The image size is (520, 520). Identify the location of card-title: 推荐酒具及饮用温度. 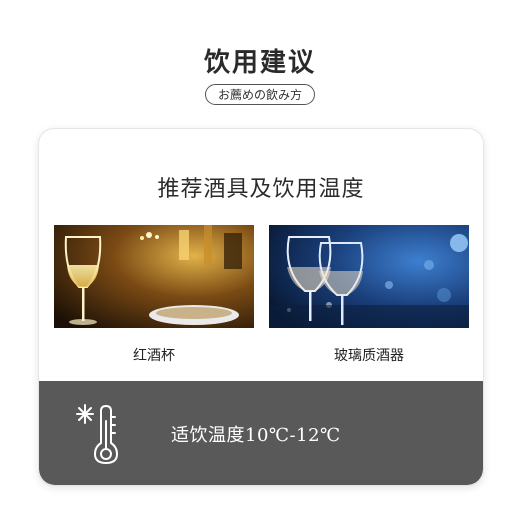
(261, 189).